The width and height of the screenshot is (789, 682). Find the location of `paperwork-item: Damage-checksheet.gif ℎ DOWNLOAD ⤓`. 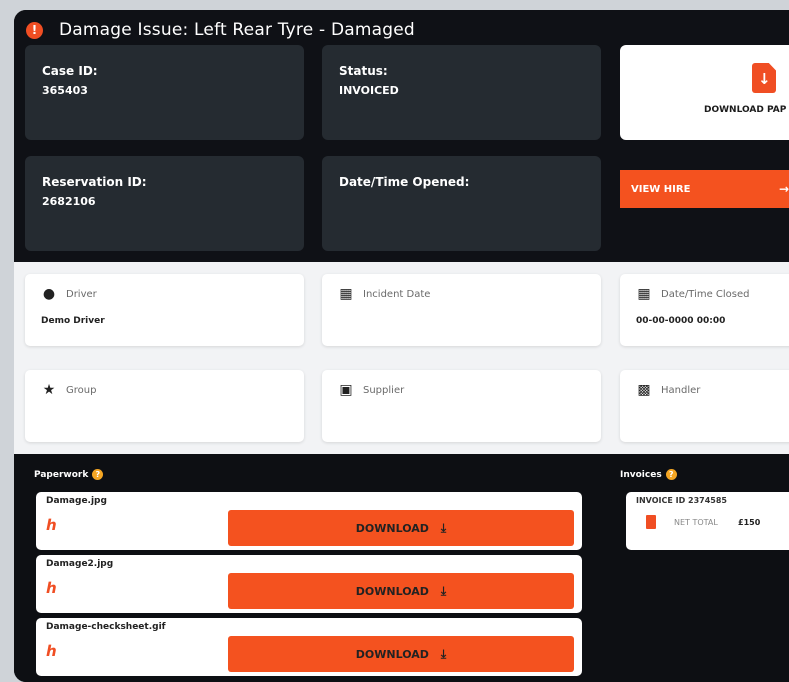

paperwork-item: Damage-checksheet.gif ℎ DOWNLOAD ⤓ is located at coordinates (309, 647).